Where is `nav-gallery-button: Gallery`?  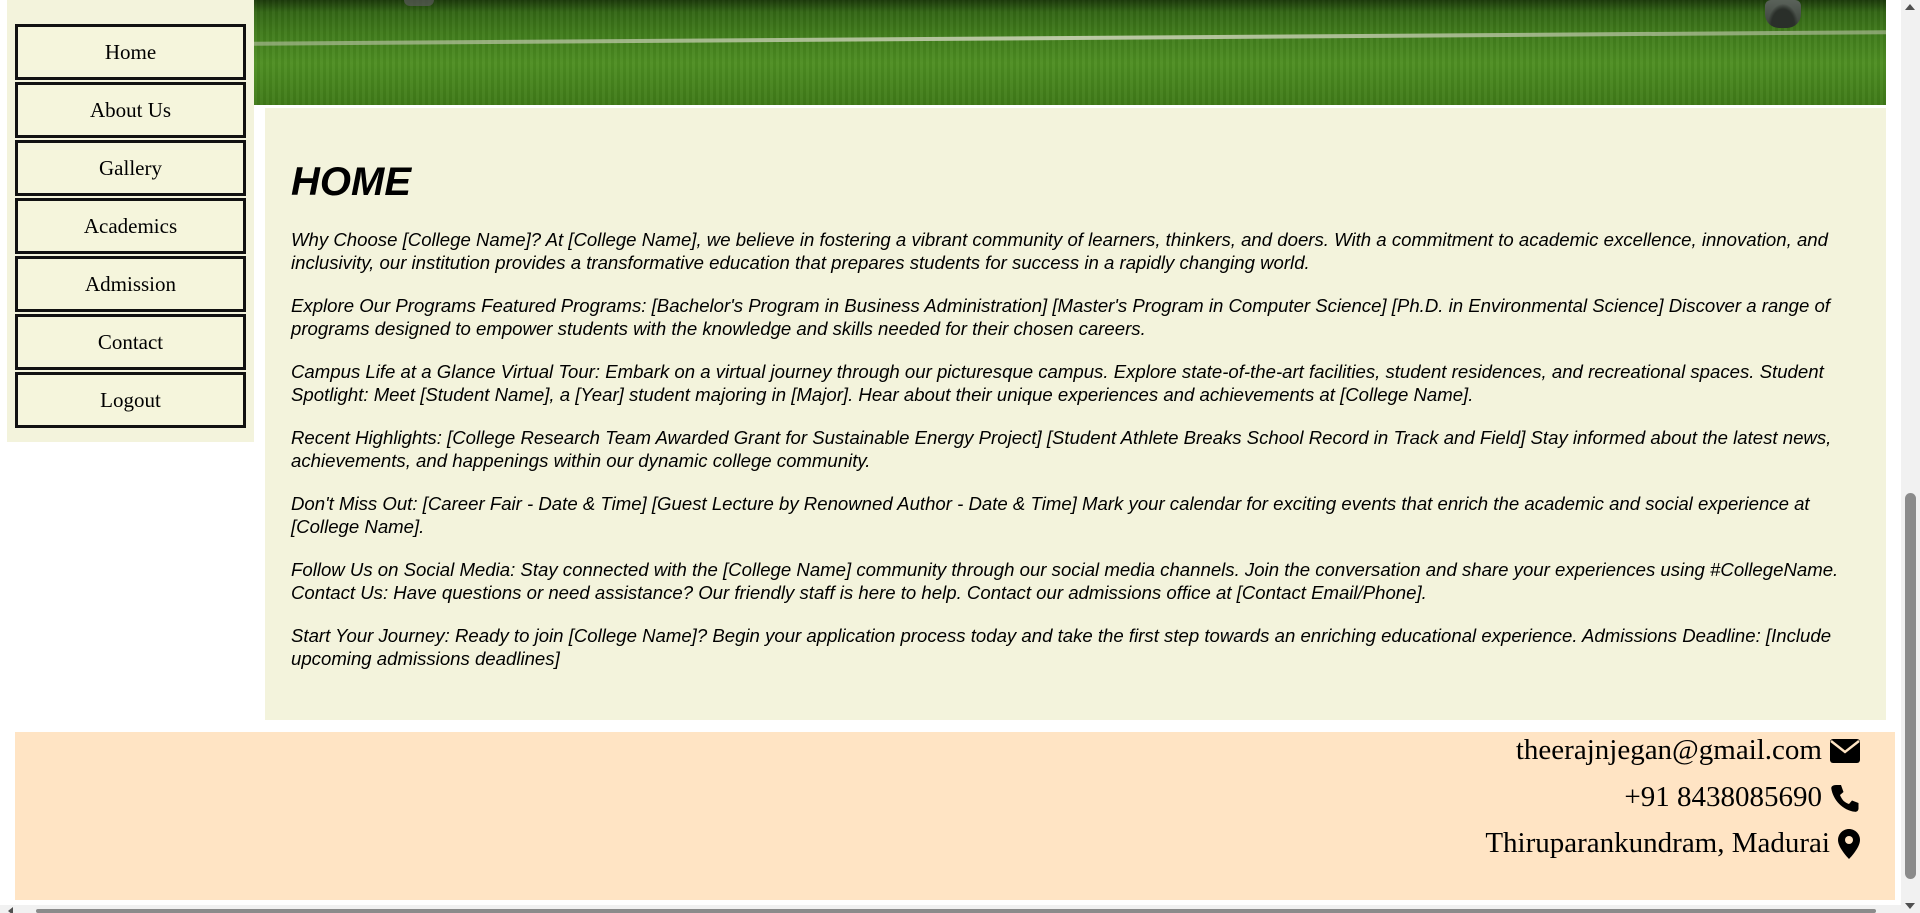 nav-gallery-button: Gallery is located at coordinates (130, 168).